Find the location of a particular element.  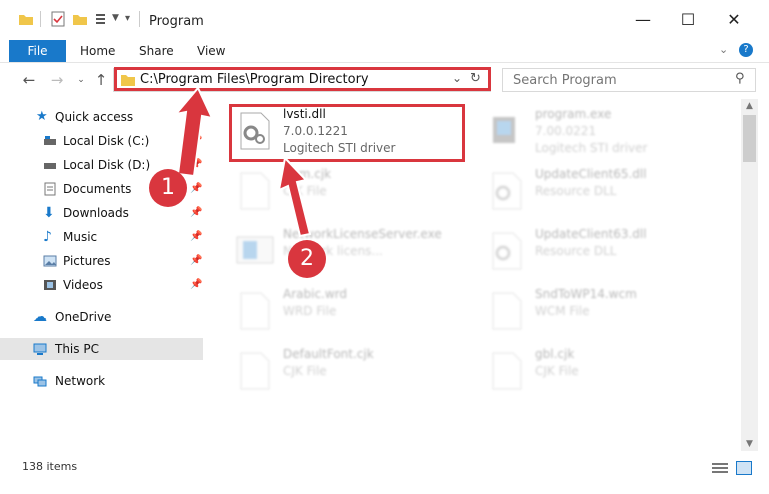

tab-view: View is located at coordinates (211, 51).